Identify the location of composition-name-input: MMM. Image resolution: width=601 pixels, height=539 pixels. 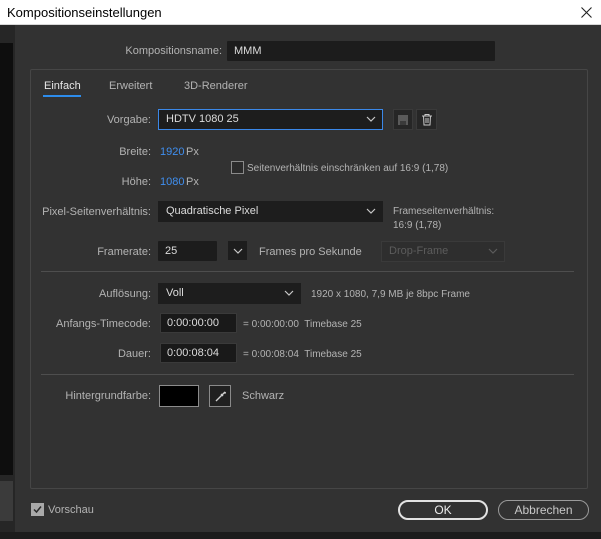
(361, 51).